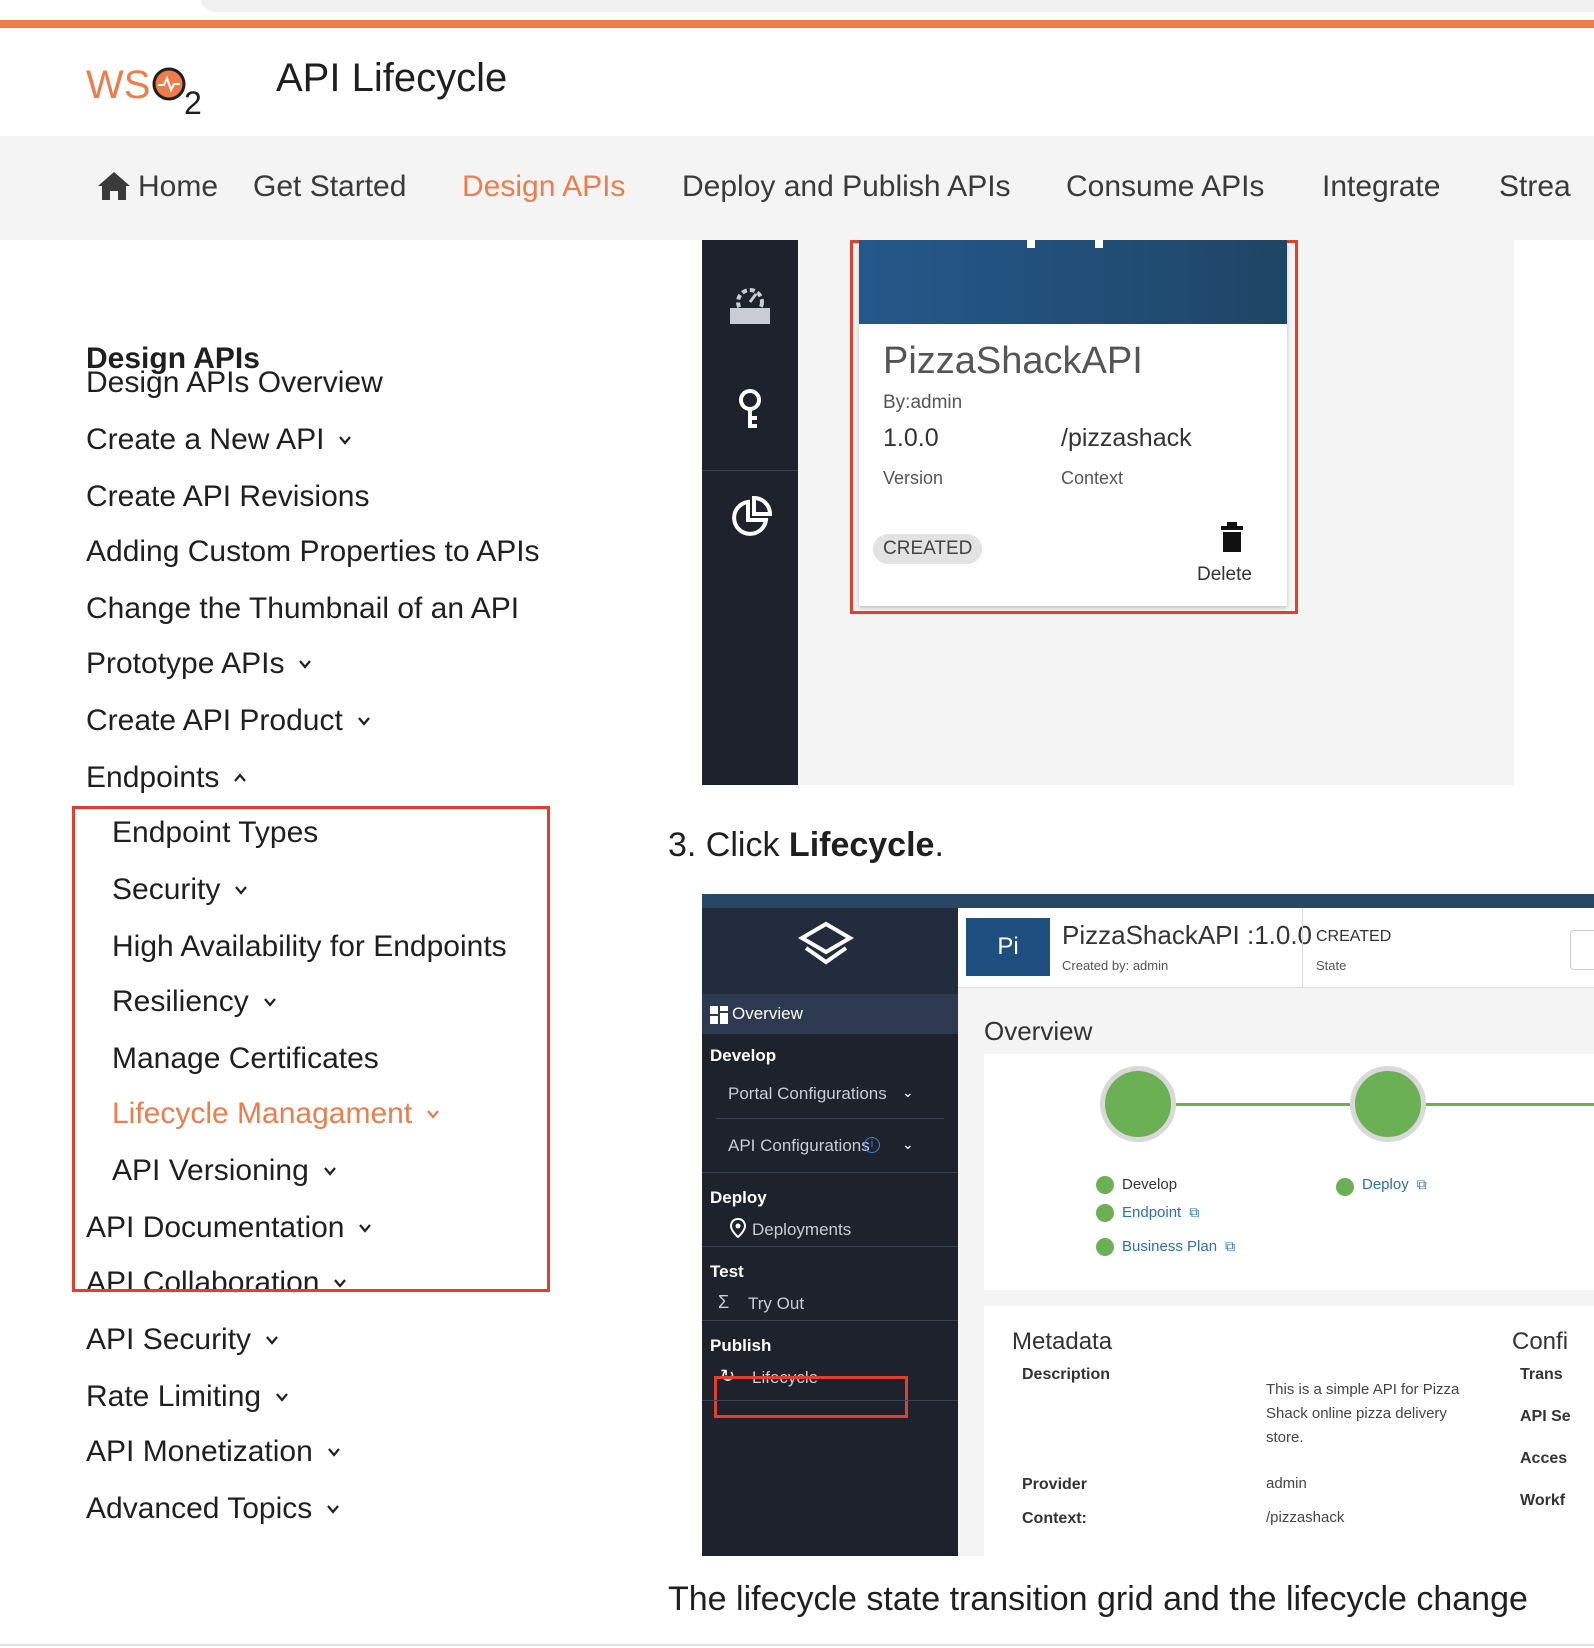  What do you see at coordinates (1541, 1374) in the screenshot?
I see `transports-label: Trans` at bounding box center [1541, 1374].